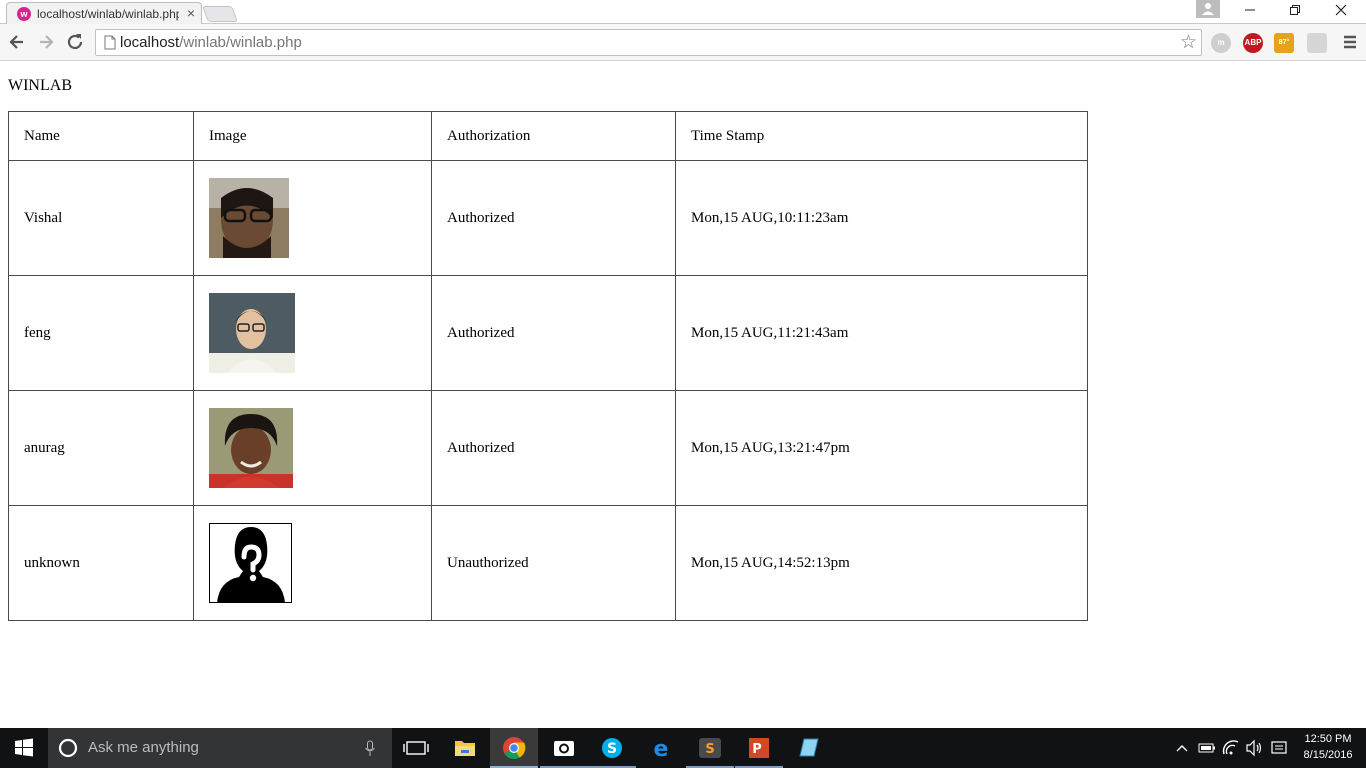  I want to click on page-title: WINLAB, so click(40, 85).